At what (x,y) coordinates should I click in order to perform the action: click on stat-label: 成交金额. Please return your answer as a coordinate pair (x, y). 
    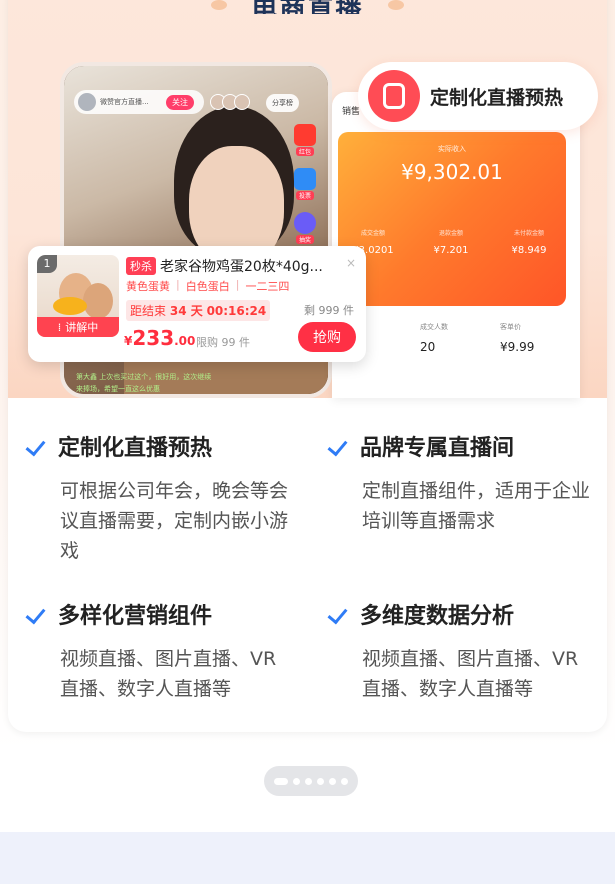
    Looking at the image, I should click on (372, 233).